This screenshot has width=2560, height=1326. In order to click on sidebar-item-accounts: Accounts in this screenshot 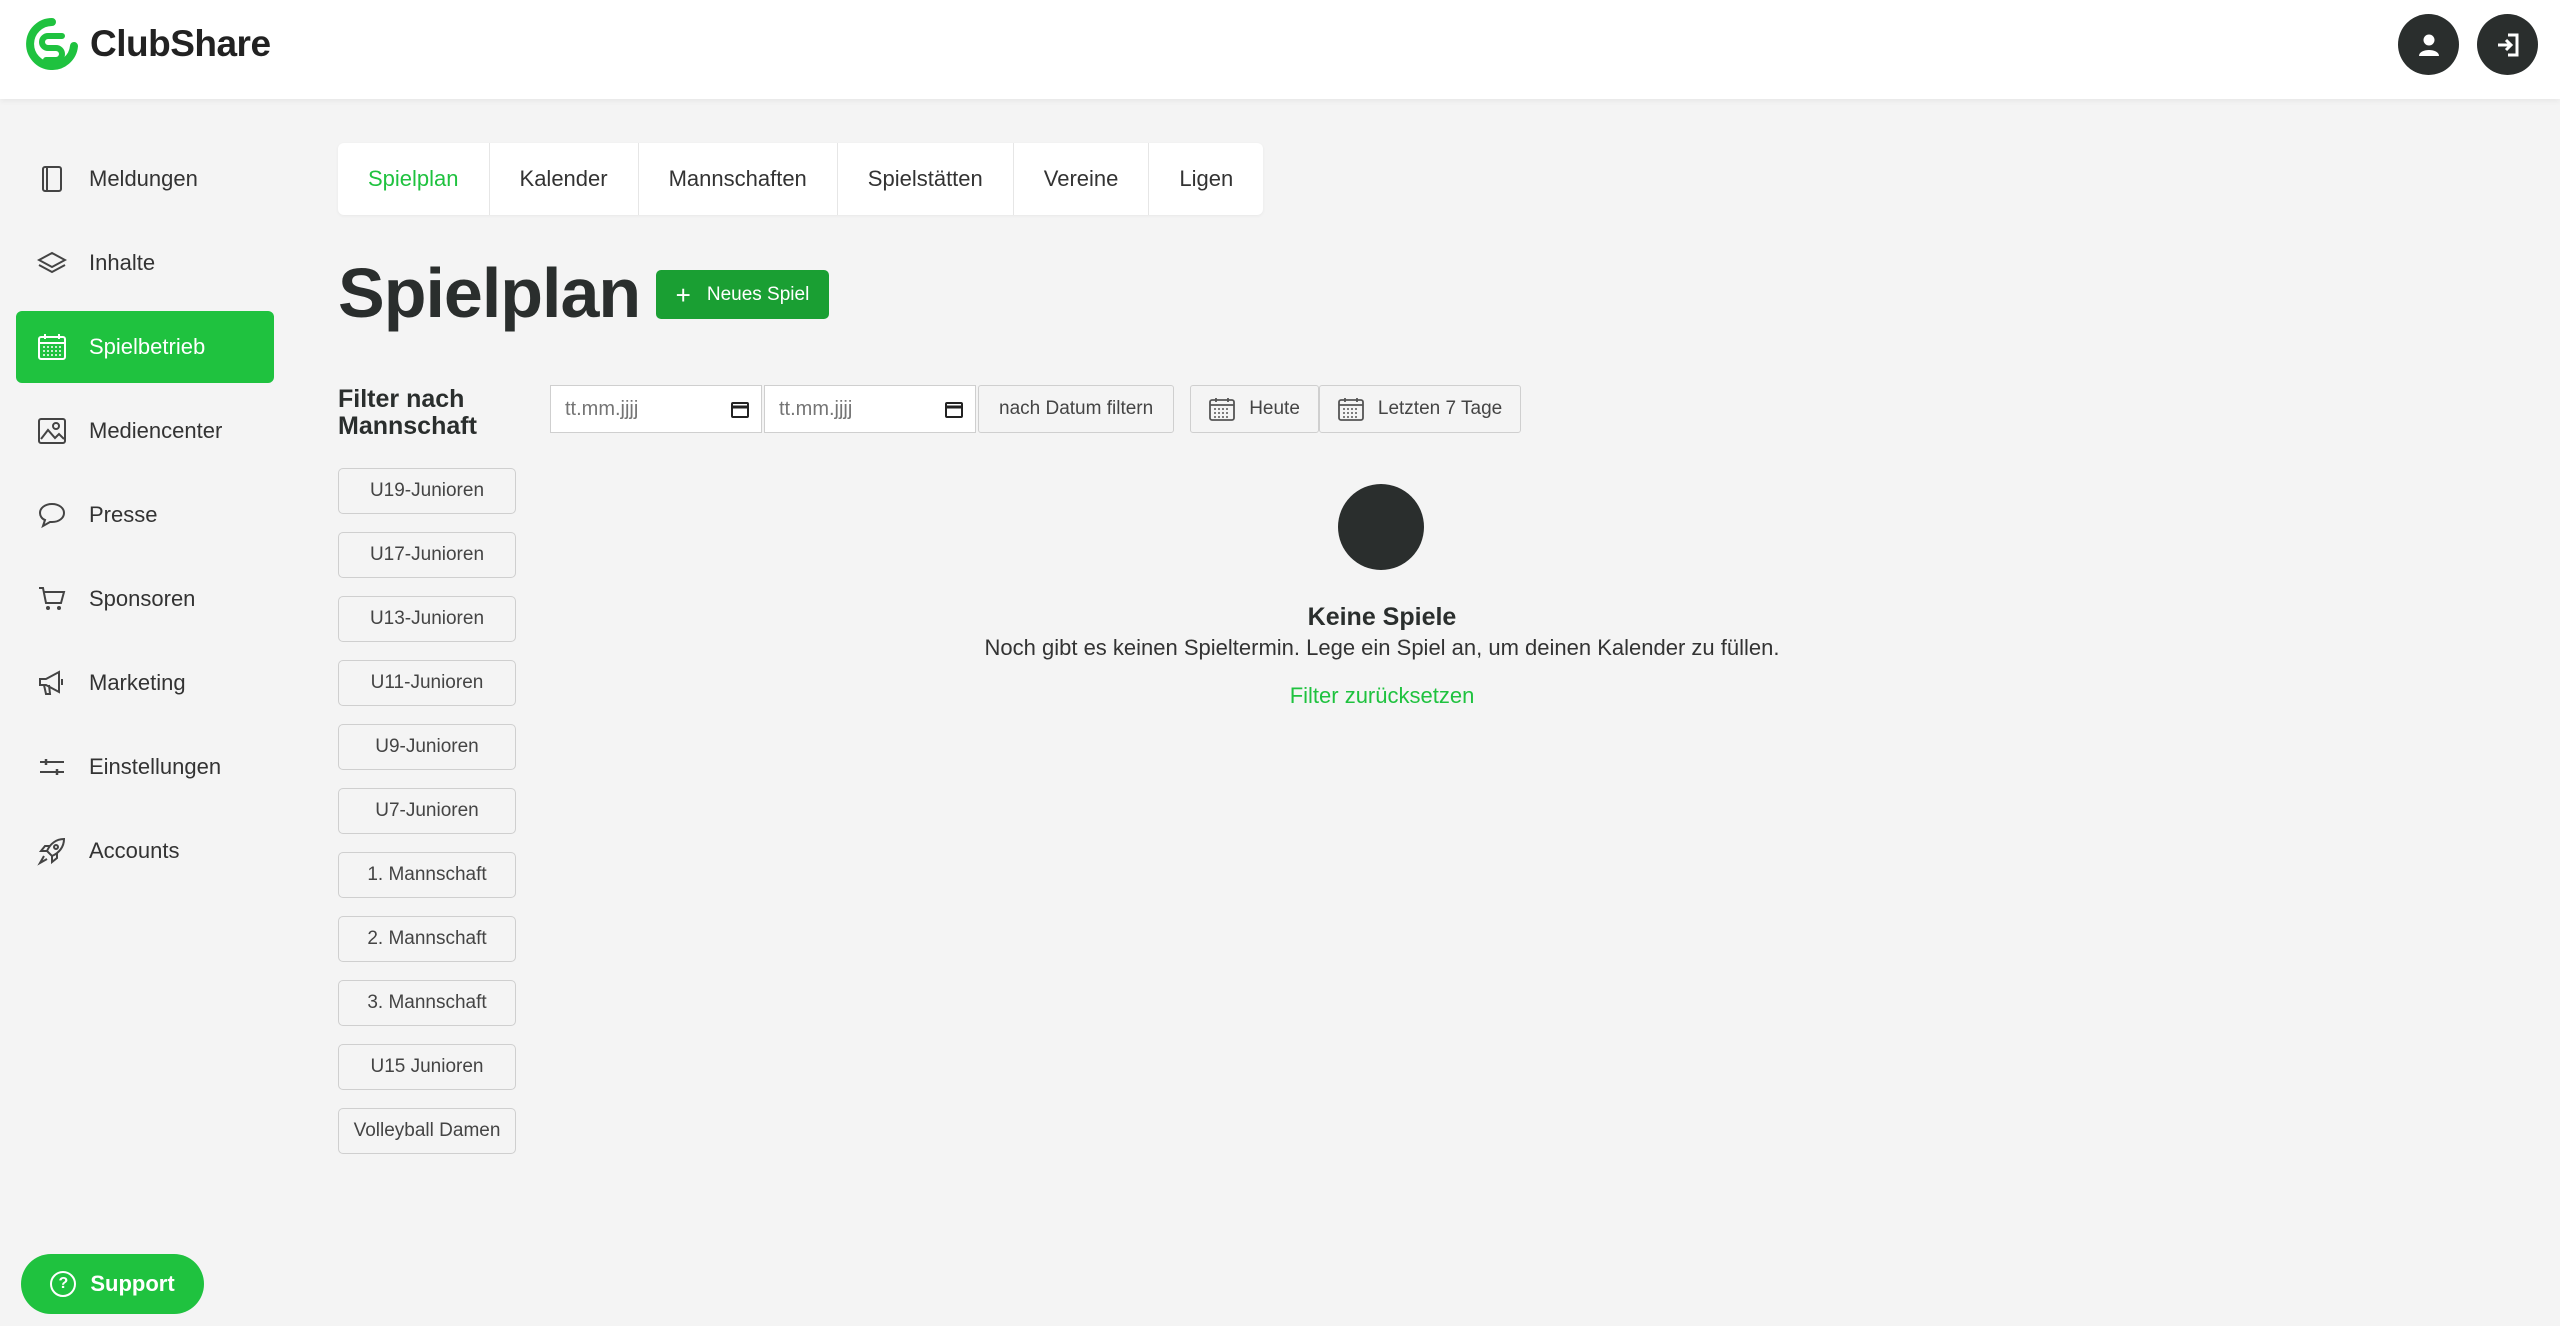, I will do `click(145, 851)`.